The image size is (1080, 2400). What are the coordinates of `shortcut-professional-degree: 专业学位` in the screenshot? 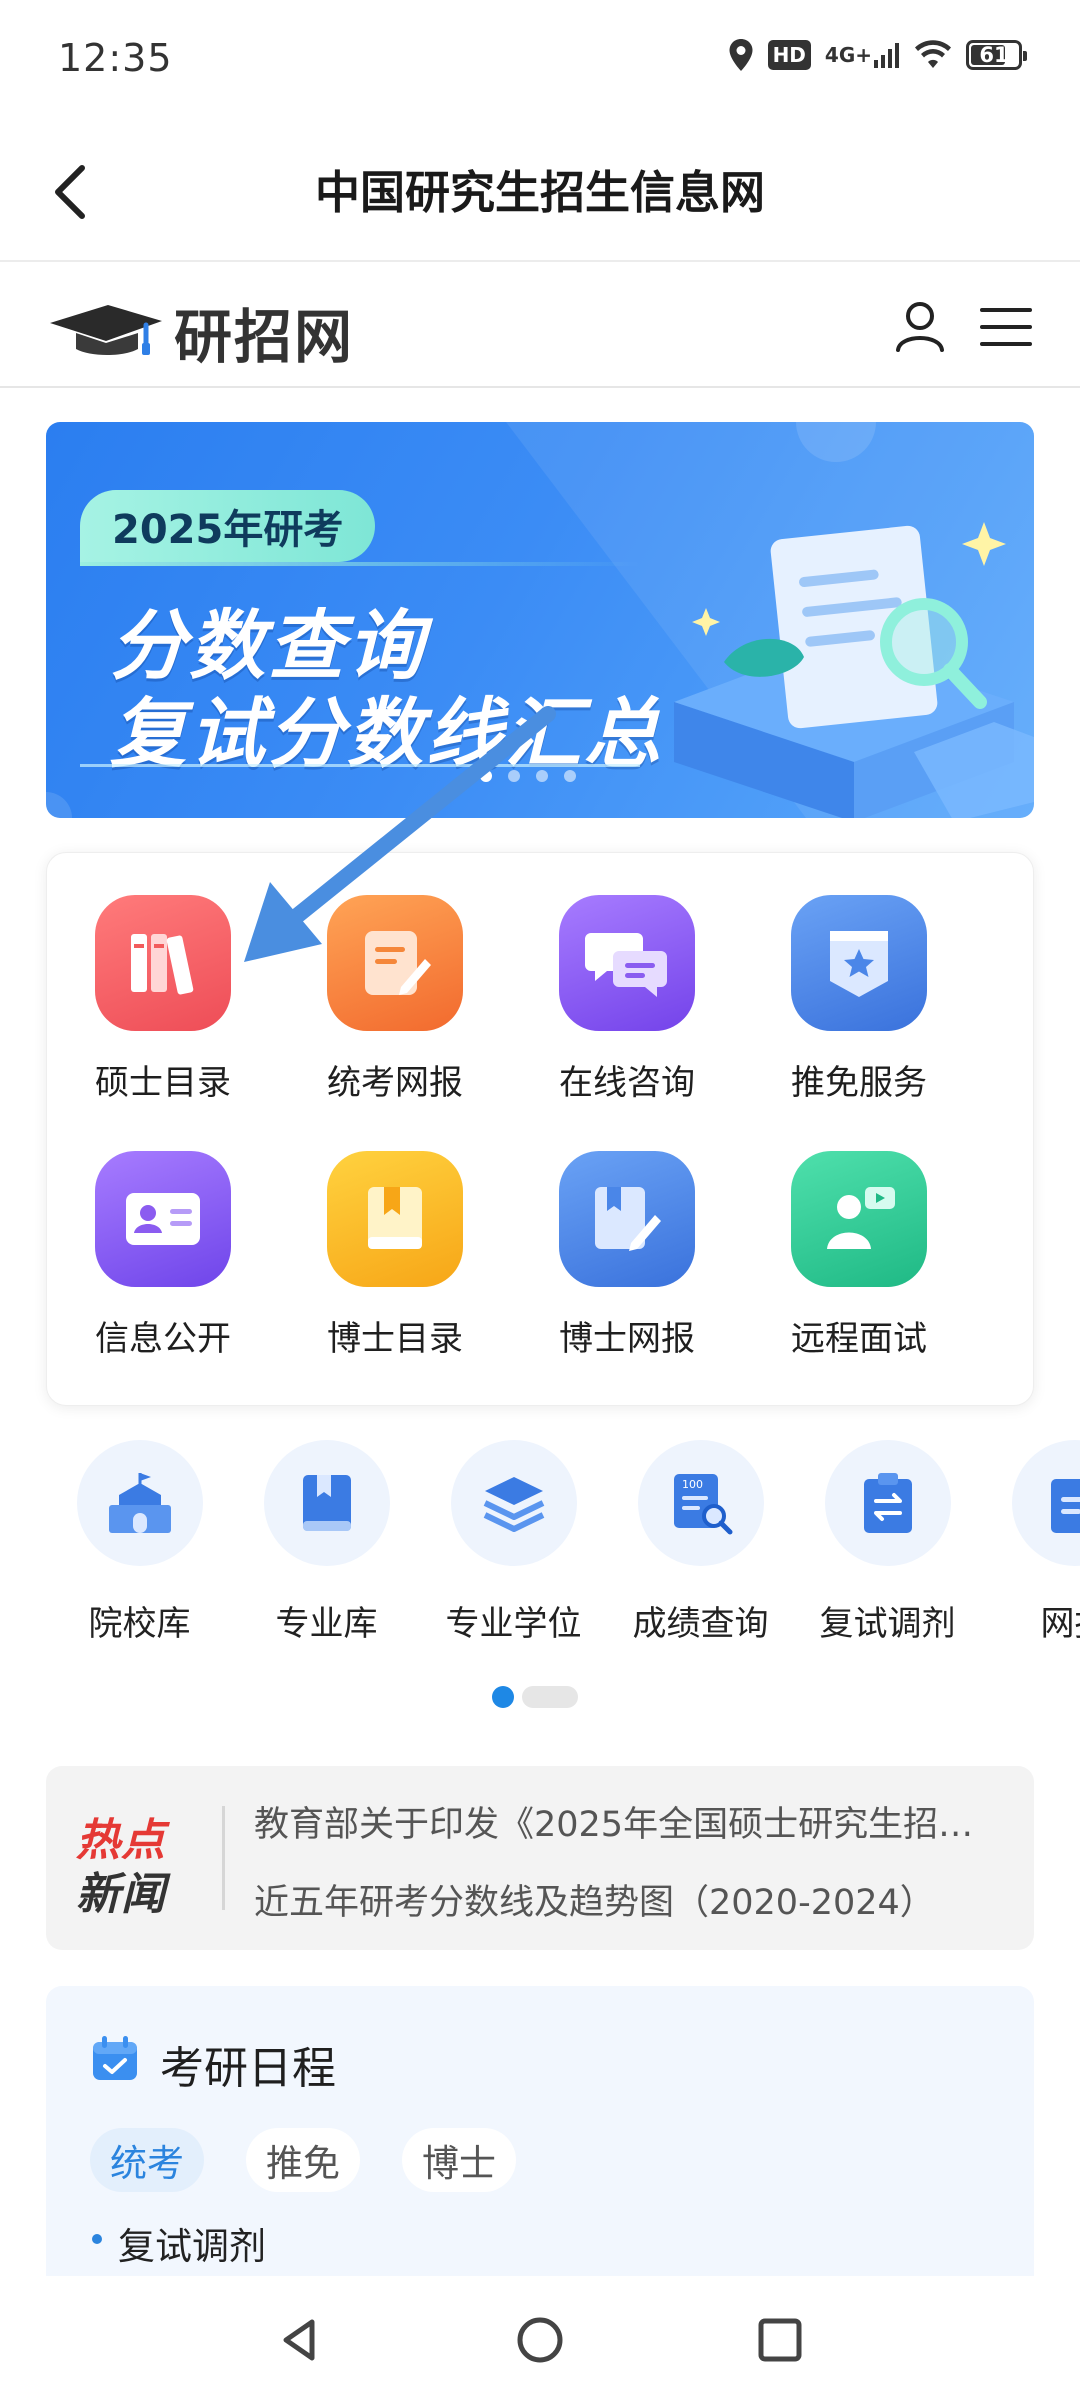 It's located at (513, 1555).